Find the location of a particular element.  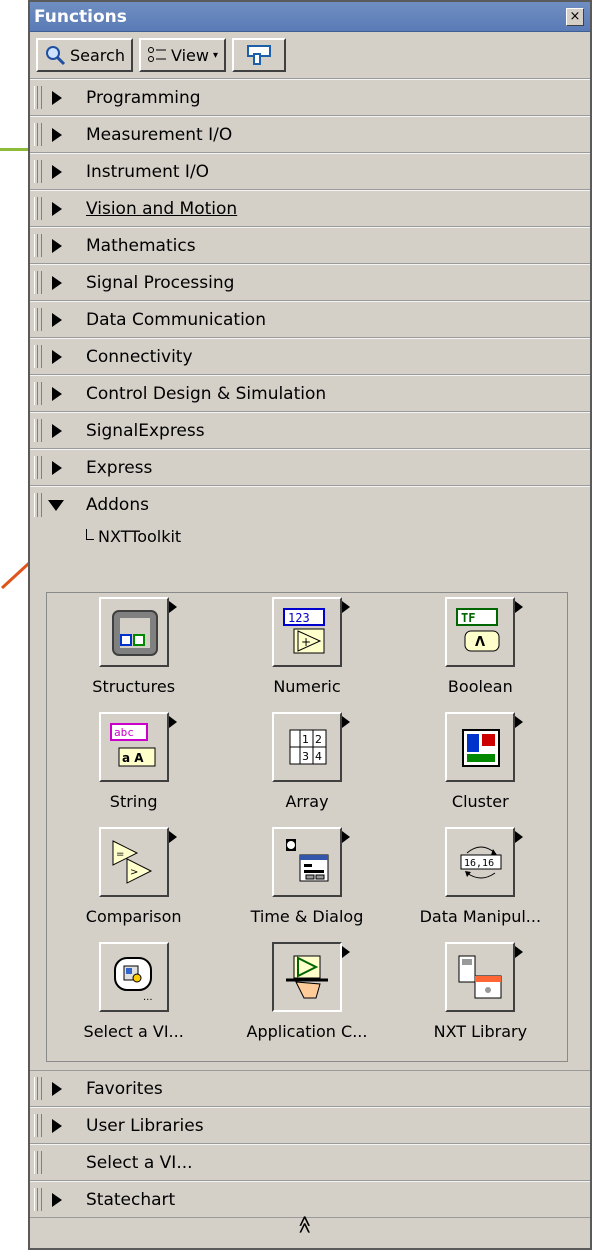

collapse-palette-icon: ≪ is located at coordinates (304, 1224).